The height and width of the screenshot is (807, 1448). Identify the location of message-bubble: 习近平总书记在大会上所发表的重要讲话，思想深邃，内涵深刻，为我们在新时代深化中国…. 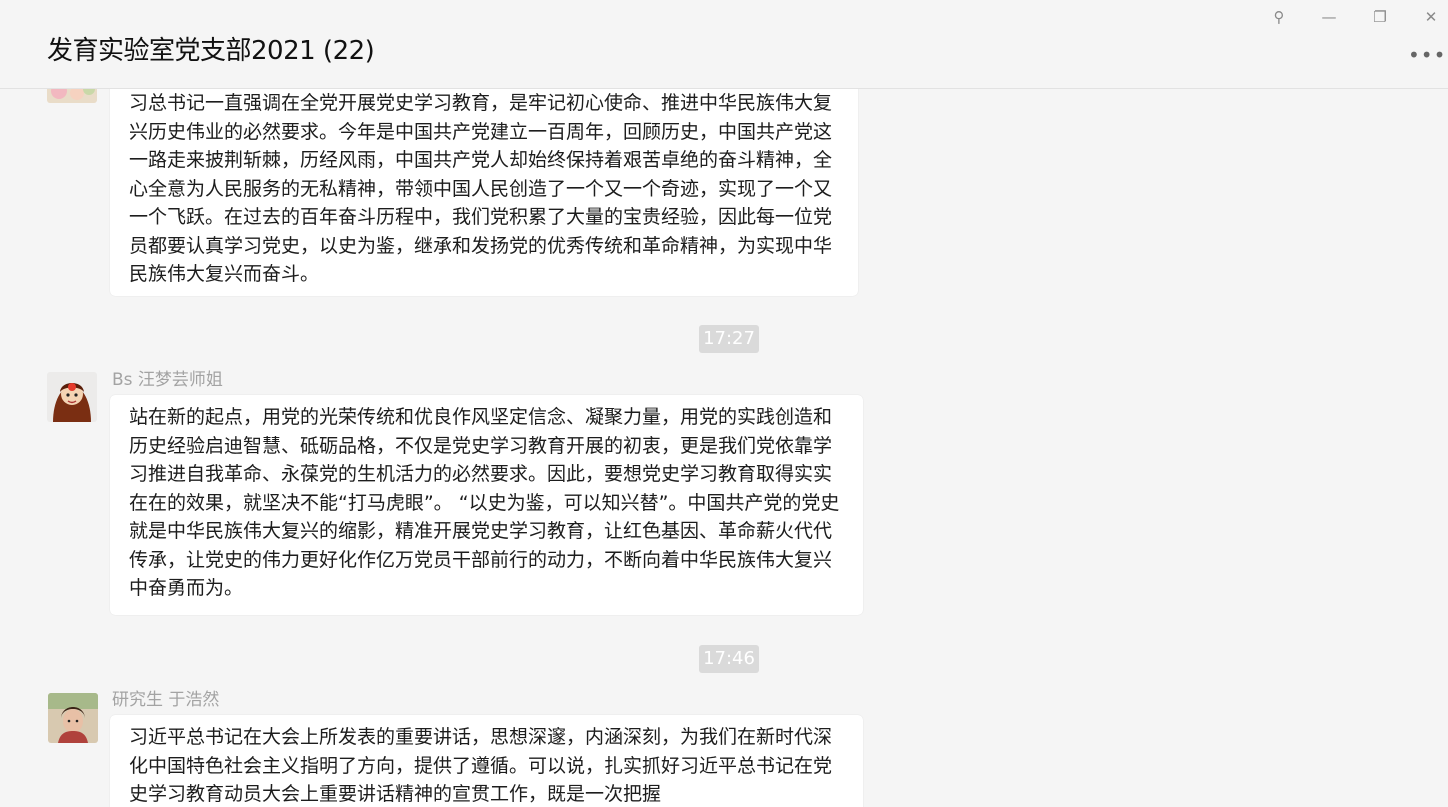
(486, 761).